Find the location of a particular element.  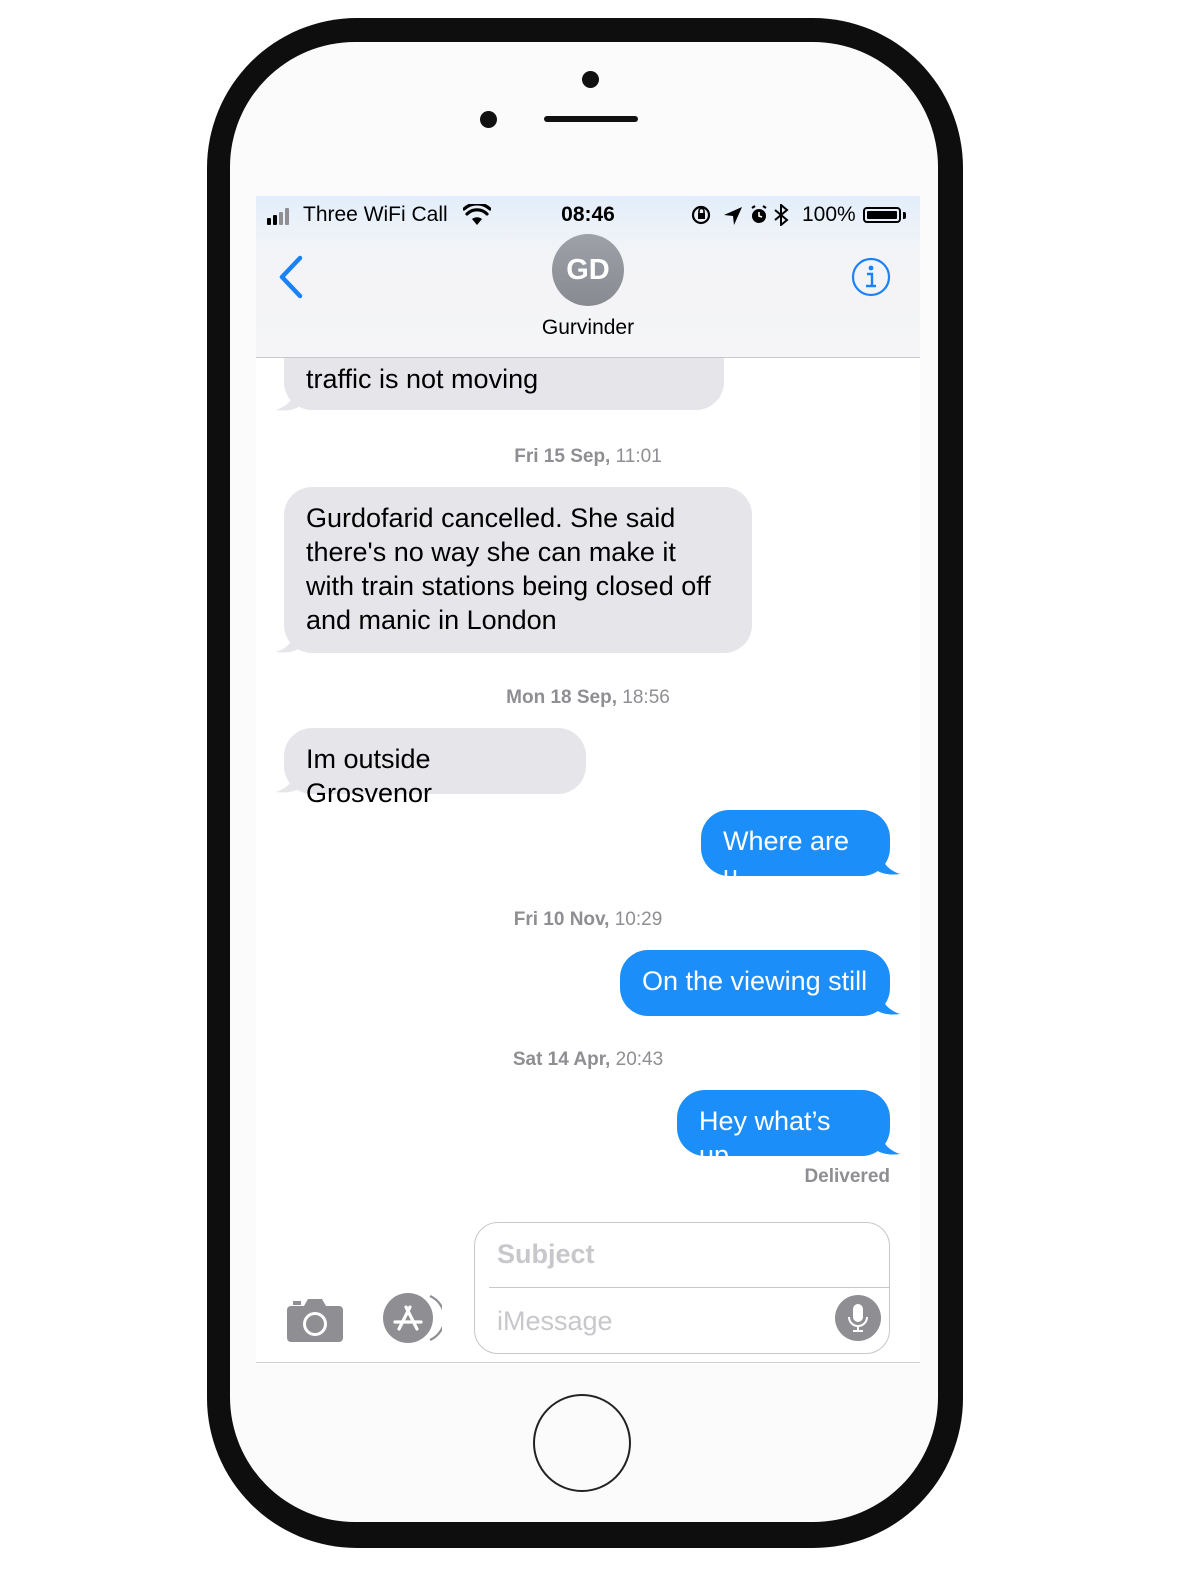

timestamp: Sat 14 Apr, 20:43 is located at coordinates (588, 1059).